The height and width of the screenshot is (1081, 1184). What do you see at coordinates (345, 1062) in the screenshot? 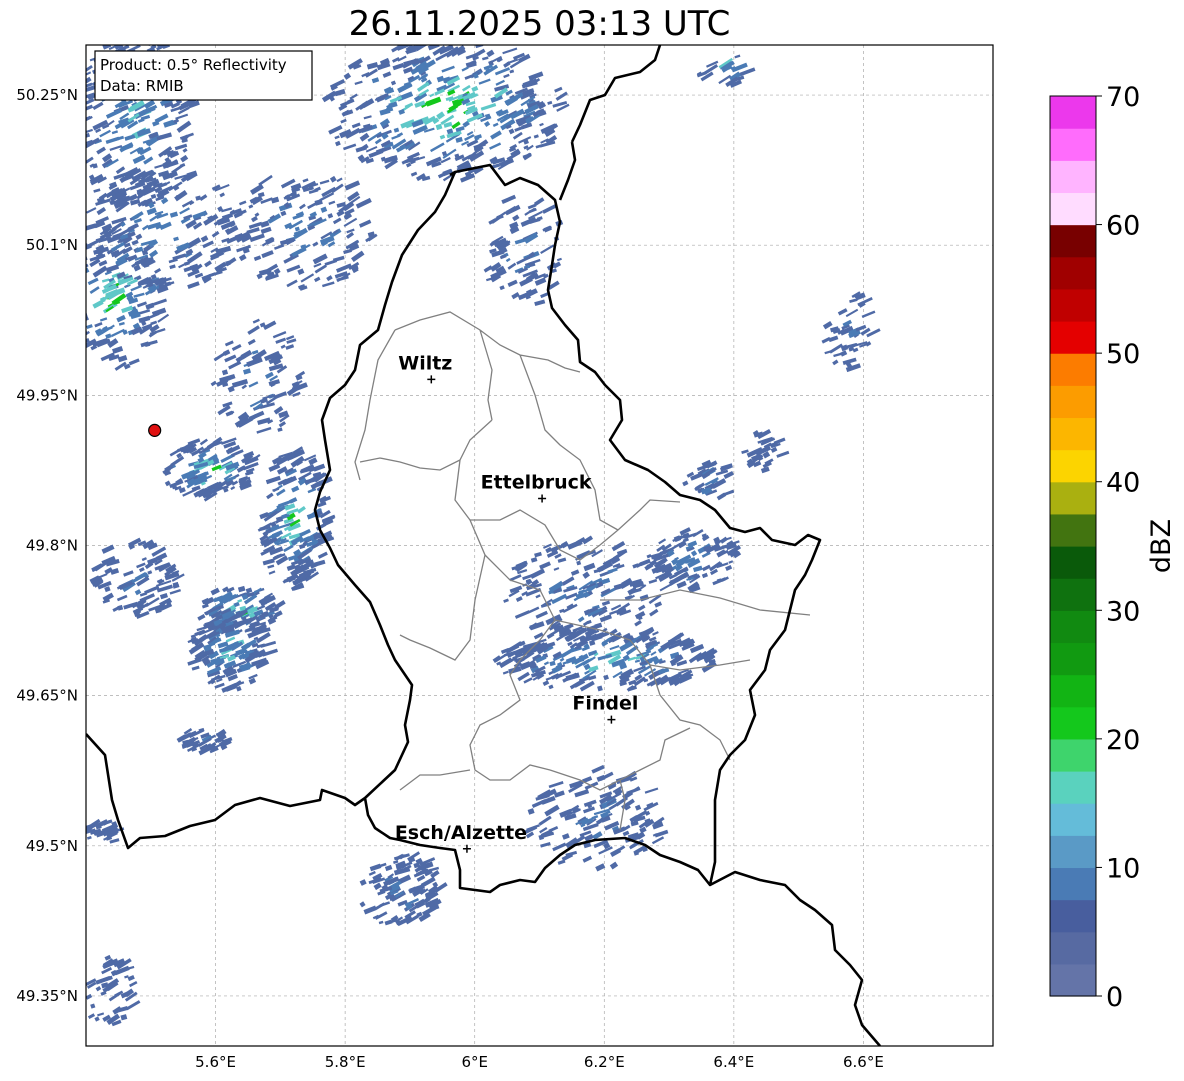
I see `lon-tick-label: 5.8°E` at bounding box center [345, 1062].